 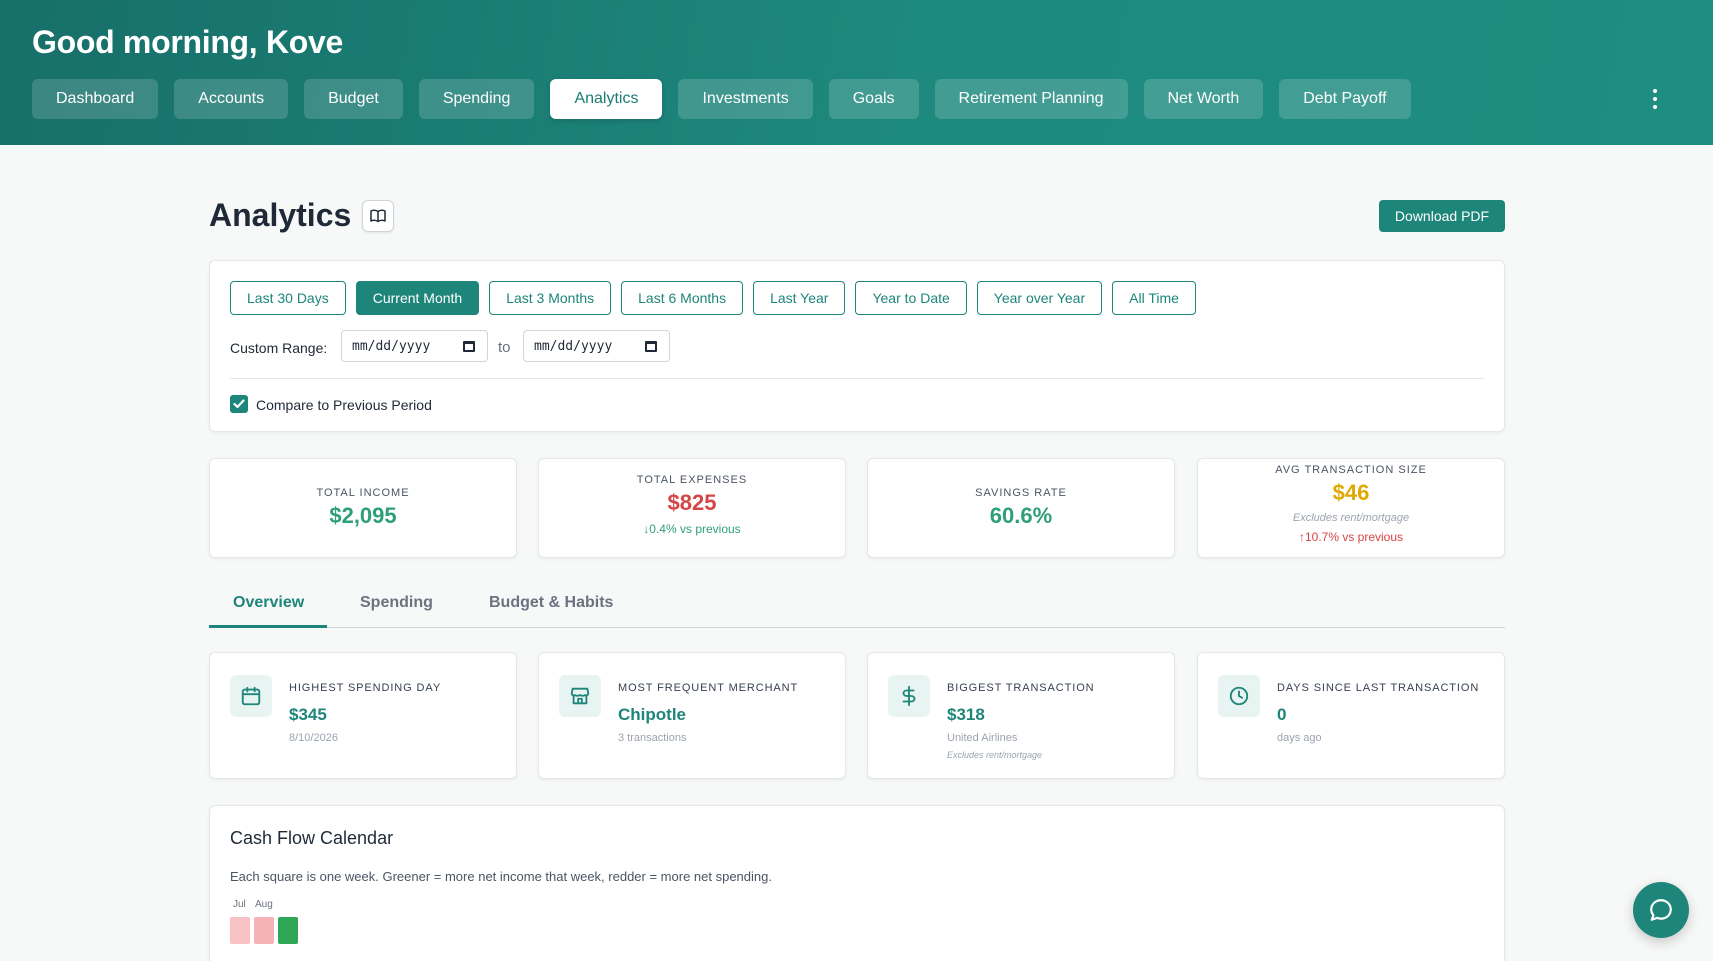 I want to click on clock-icon, so click(x=1239, y=696).